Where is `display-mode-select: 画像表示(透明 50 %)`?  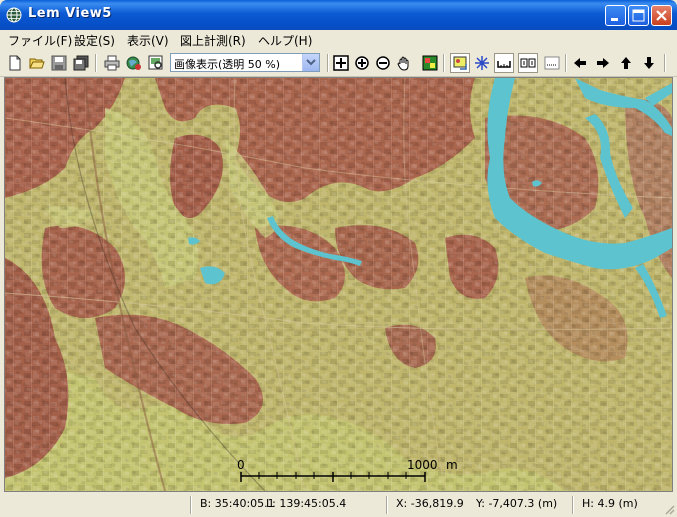 display-mode-select: 画像表示(透明 50 %) is located at coordinates (245, 62).